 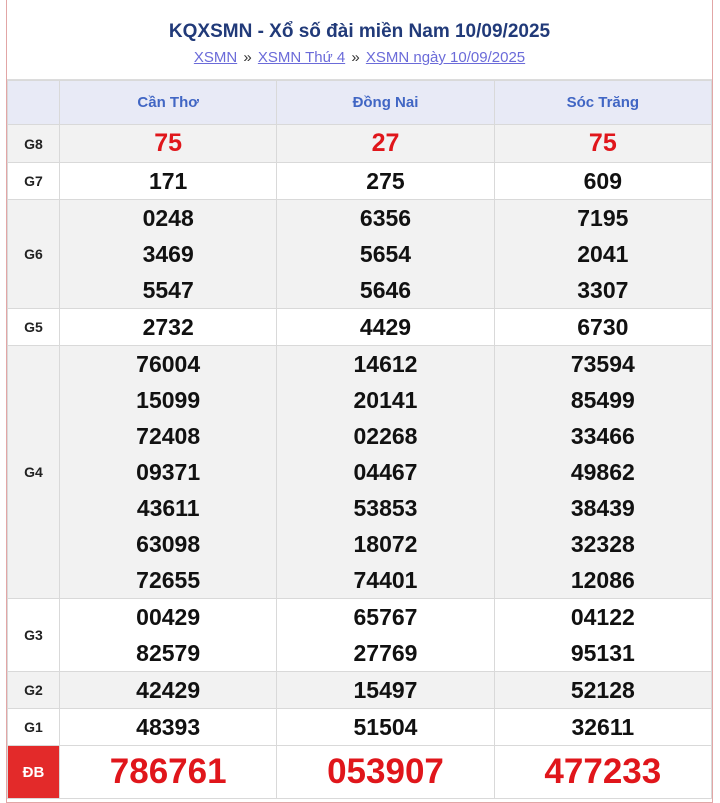 I want to click on prize-number: 42429, so click(x=168, y=690).